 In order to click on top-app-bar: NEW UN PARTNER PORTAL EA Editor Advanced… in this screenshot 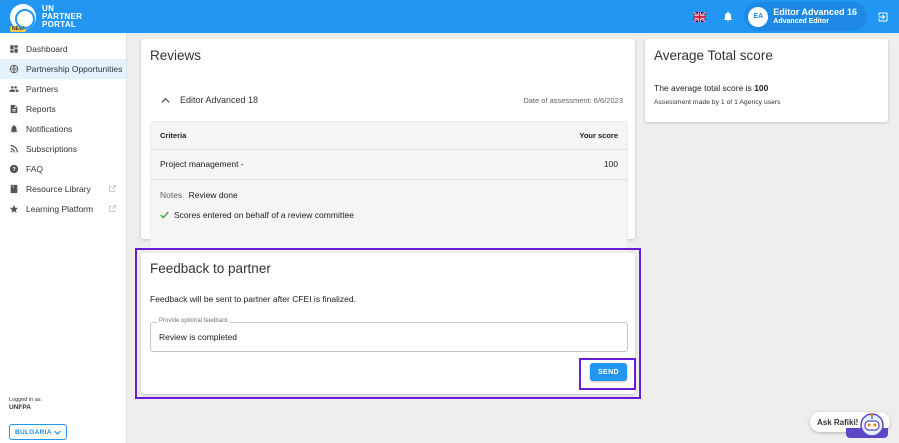, I will do `click(449, 16)`.